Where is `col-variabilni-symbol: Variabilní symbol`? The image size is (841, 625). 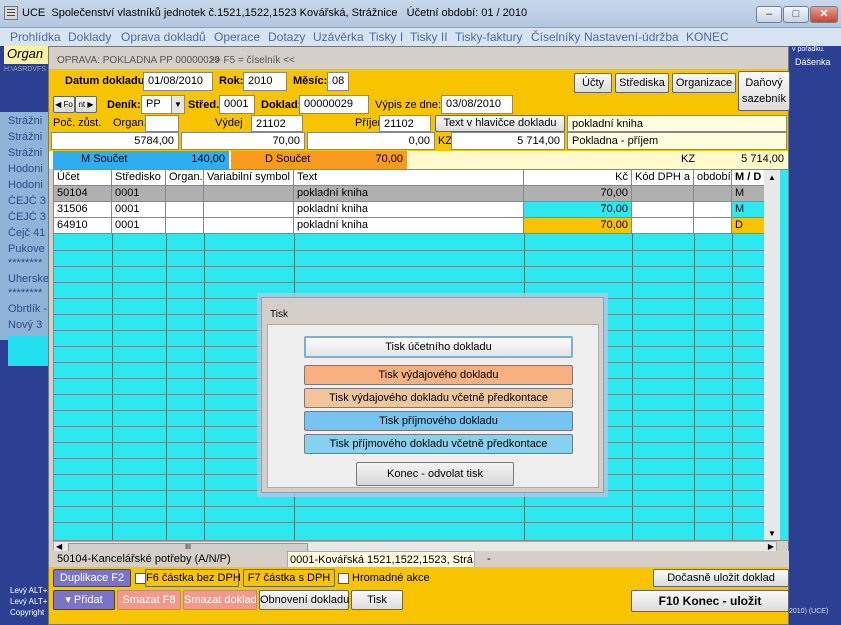
col-variabilni-symbol: Variabilní symbol is located at coordinates (249, 178).